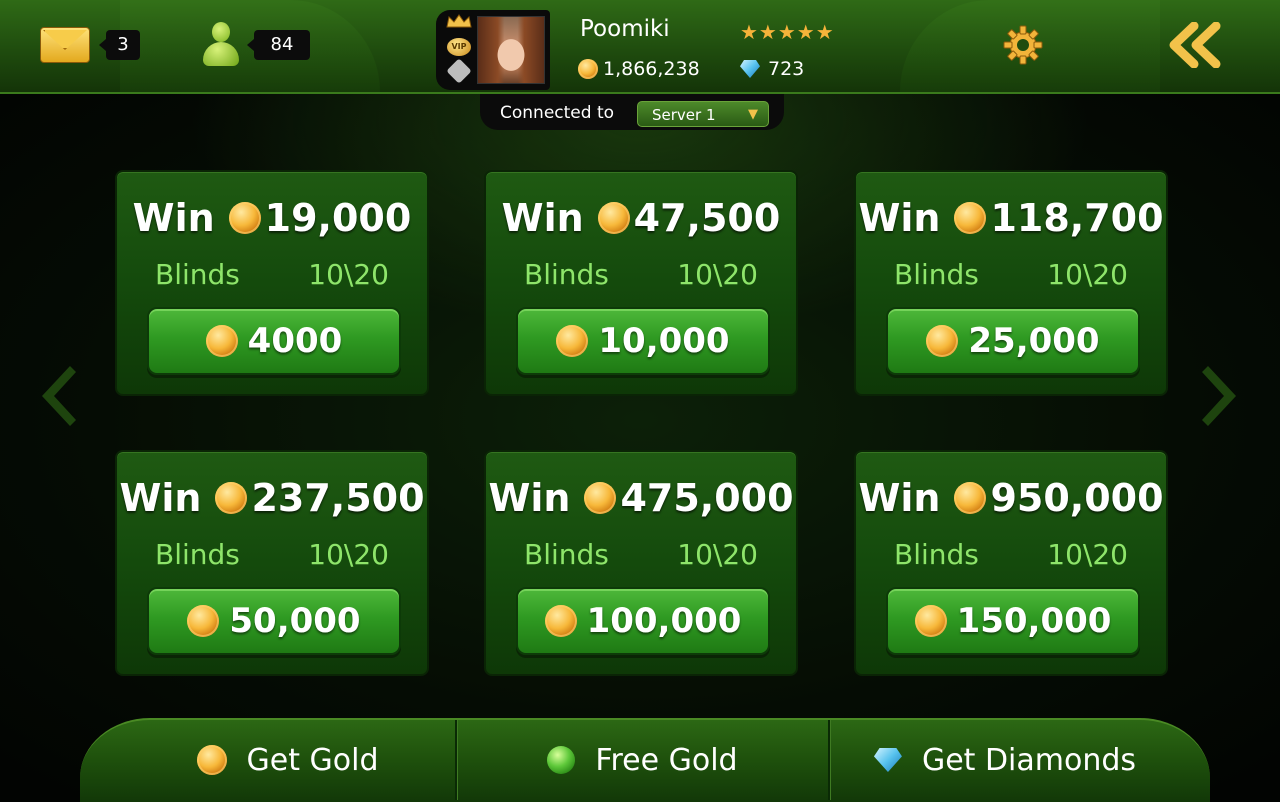  I want to click on table-card: Win 47,500 Blinds 10\20 10,000, so click(641, 283).